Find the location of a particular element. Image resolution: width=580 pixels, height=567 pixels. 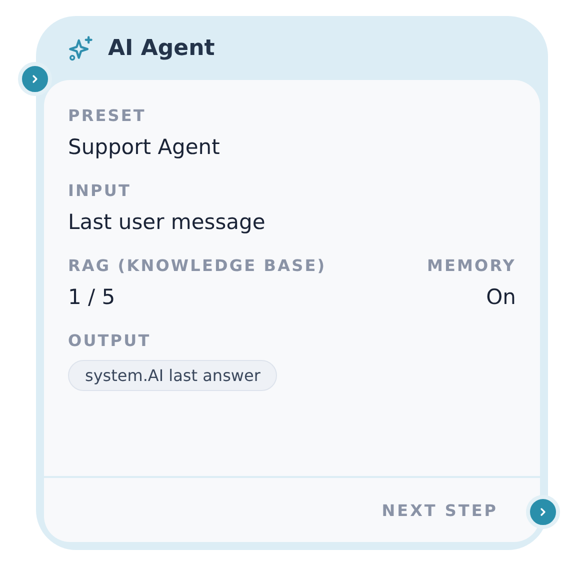

field-label: INPUT is located at coordinates (100, 190).